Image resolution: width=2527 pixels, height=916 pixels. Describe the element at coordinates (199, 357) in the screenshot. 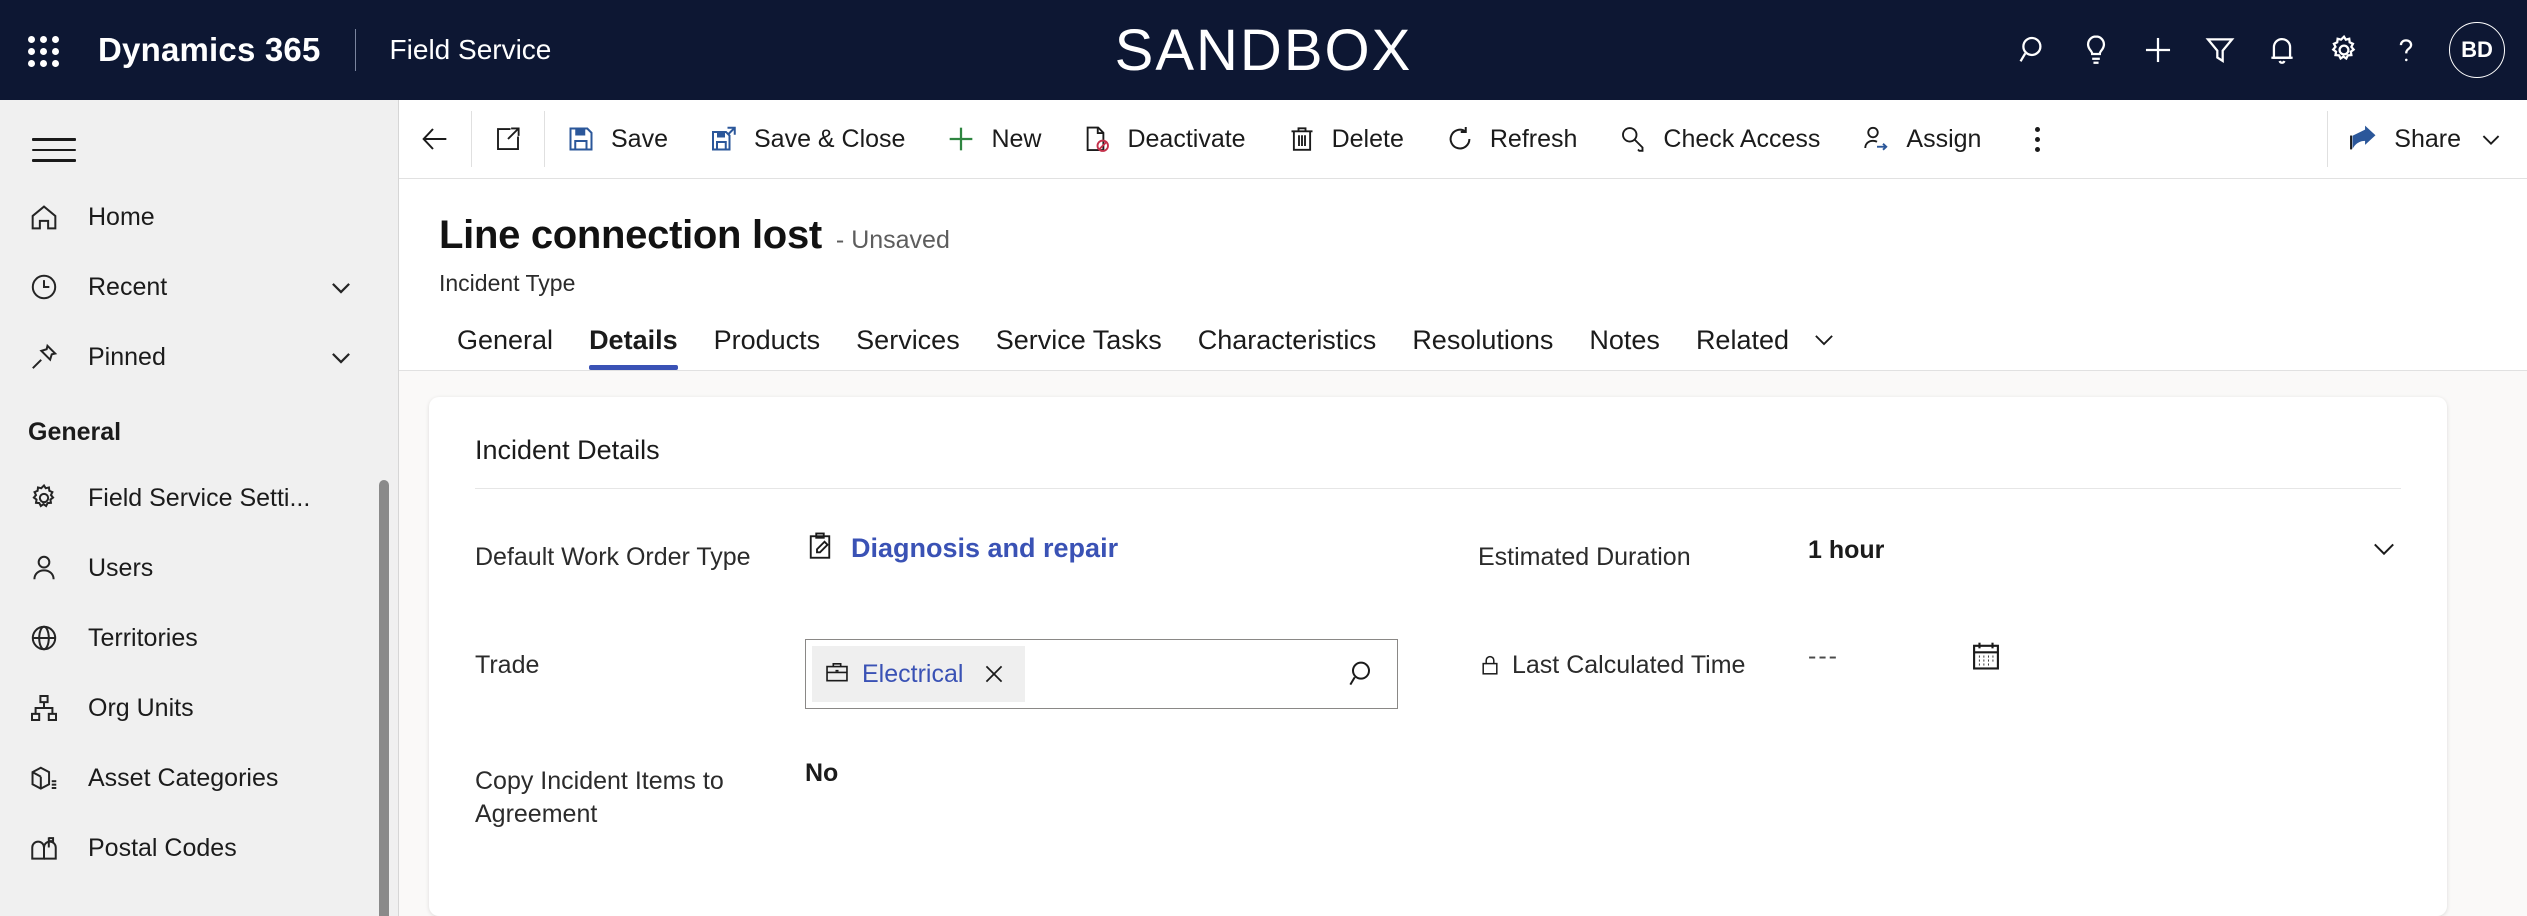

I see `sidebar-item-pinned: Pinned` at that location.